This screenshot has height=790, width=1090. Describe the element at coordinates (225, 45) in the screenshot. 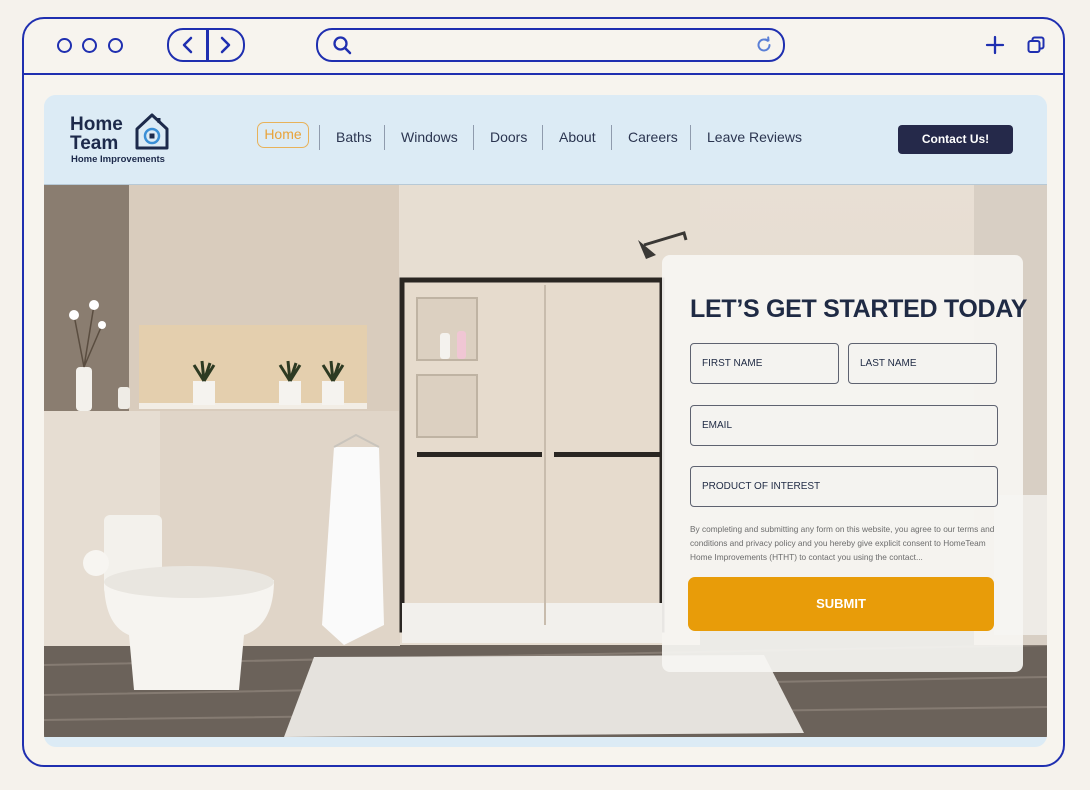

I see `chevron-right-icon` at that location.